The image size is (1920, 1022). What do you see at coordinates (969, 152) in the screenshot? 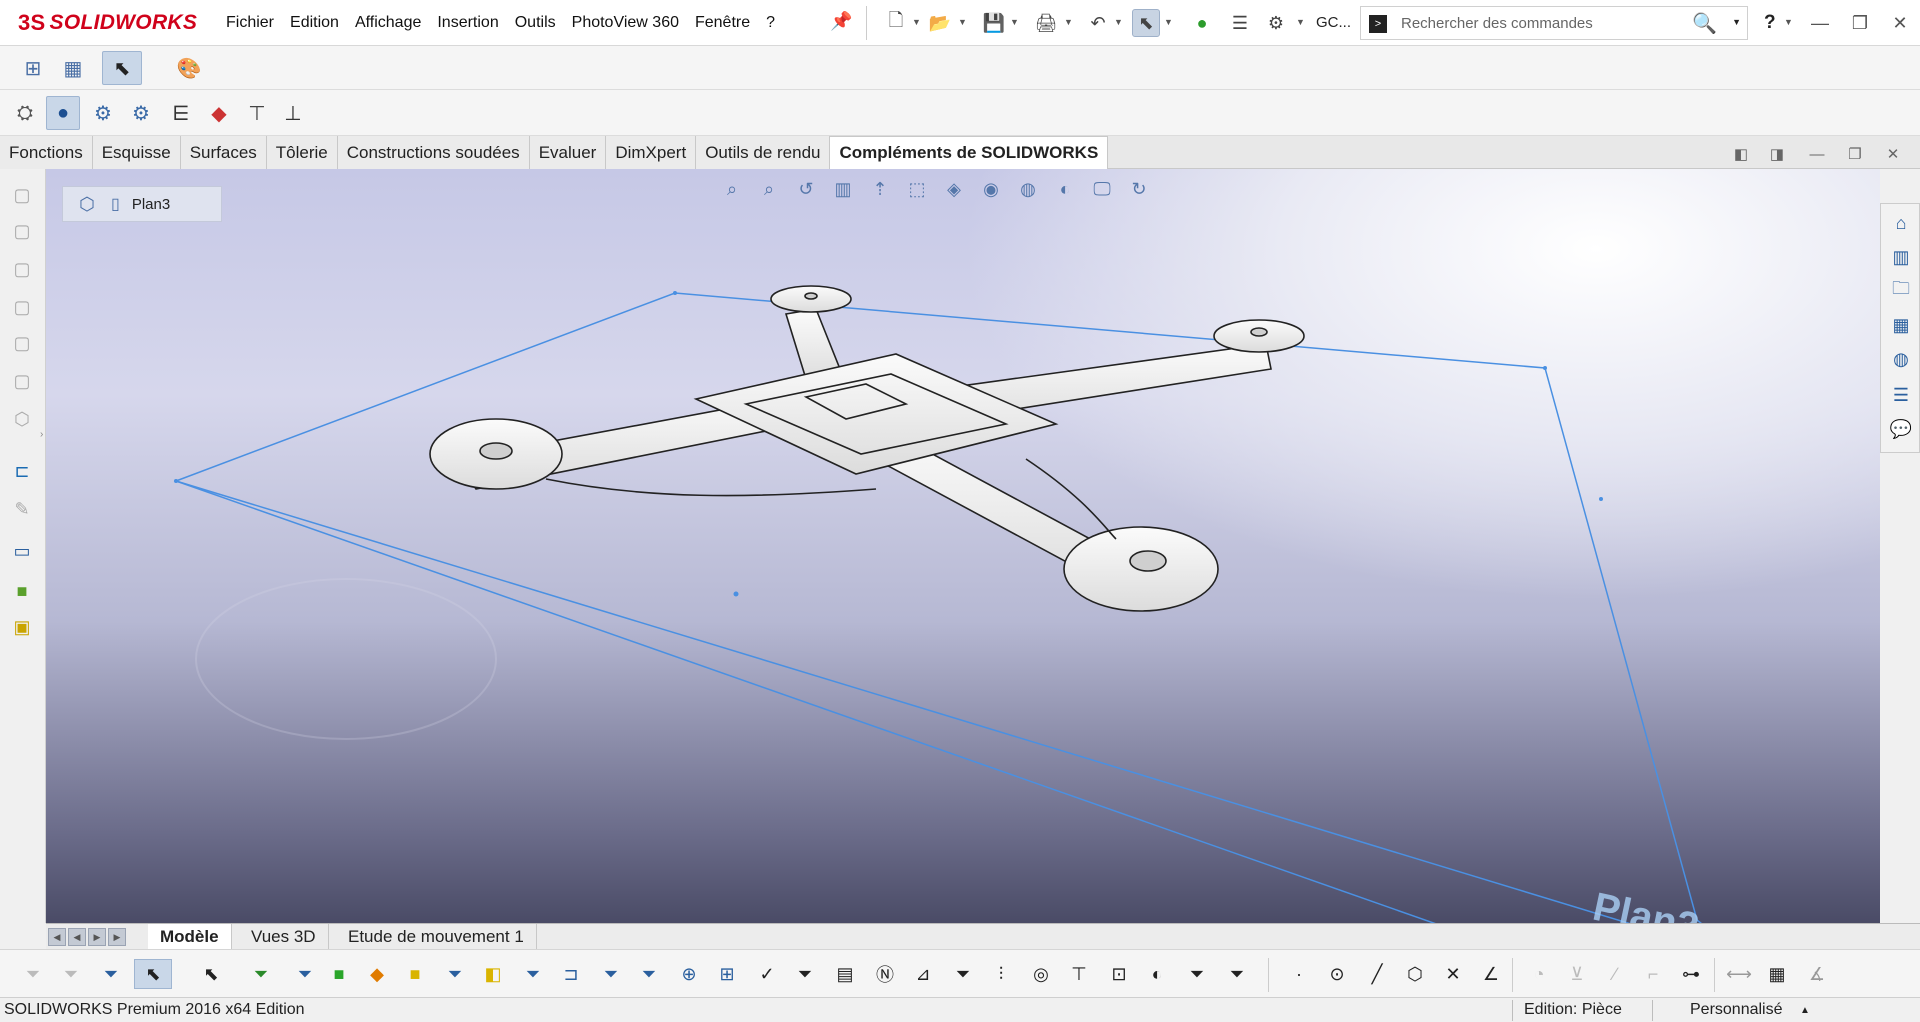
I see `tab-complements: Compléments de SOLIDWORKS` at bounding box center [969, 152].